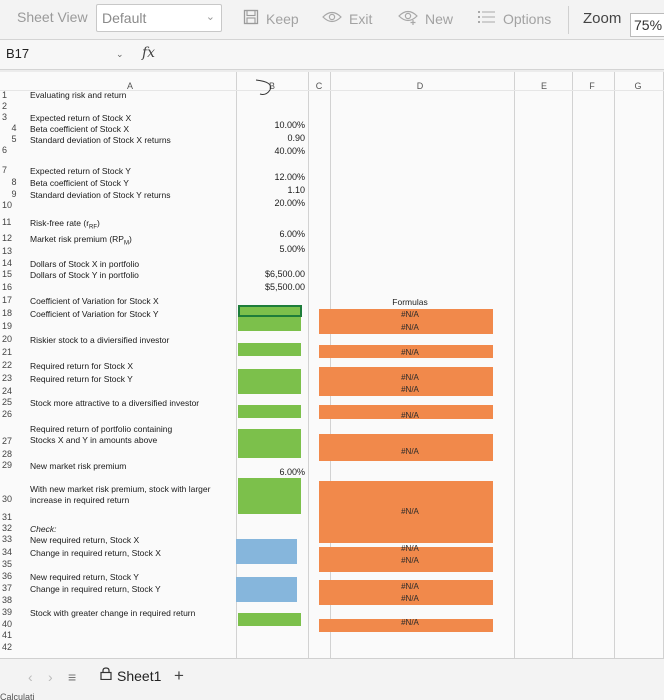  What do you see at coordinates (14, 300) in the screenshot?
I see `row-number: 17` at bounding box center [14, 300].